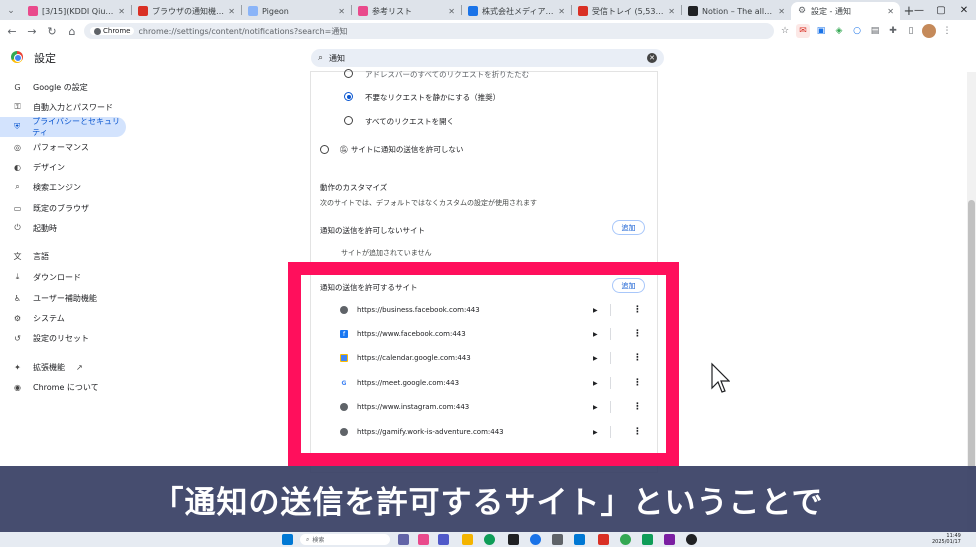 This screenshot has width=976, height=547. What do you see at coordinates (63, 187) in the screenshot?
I see `sidebar-item-search-engine: ⌕ 検索エンジン` at bounding box center [63, 187].